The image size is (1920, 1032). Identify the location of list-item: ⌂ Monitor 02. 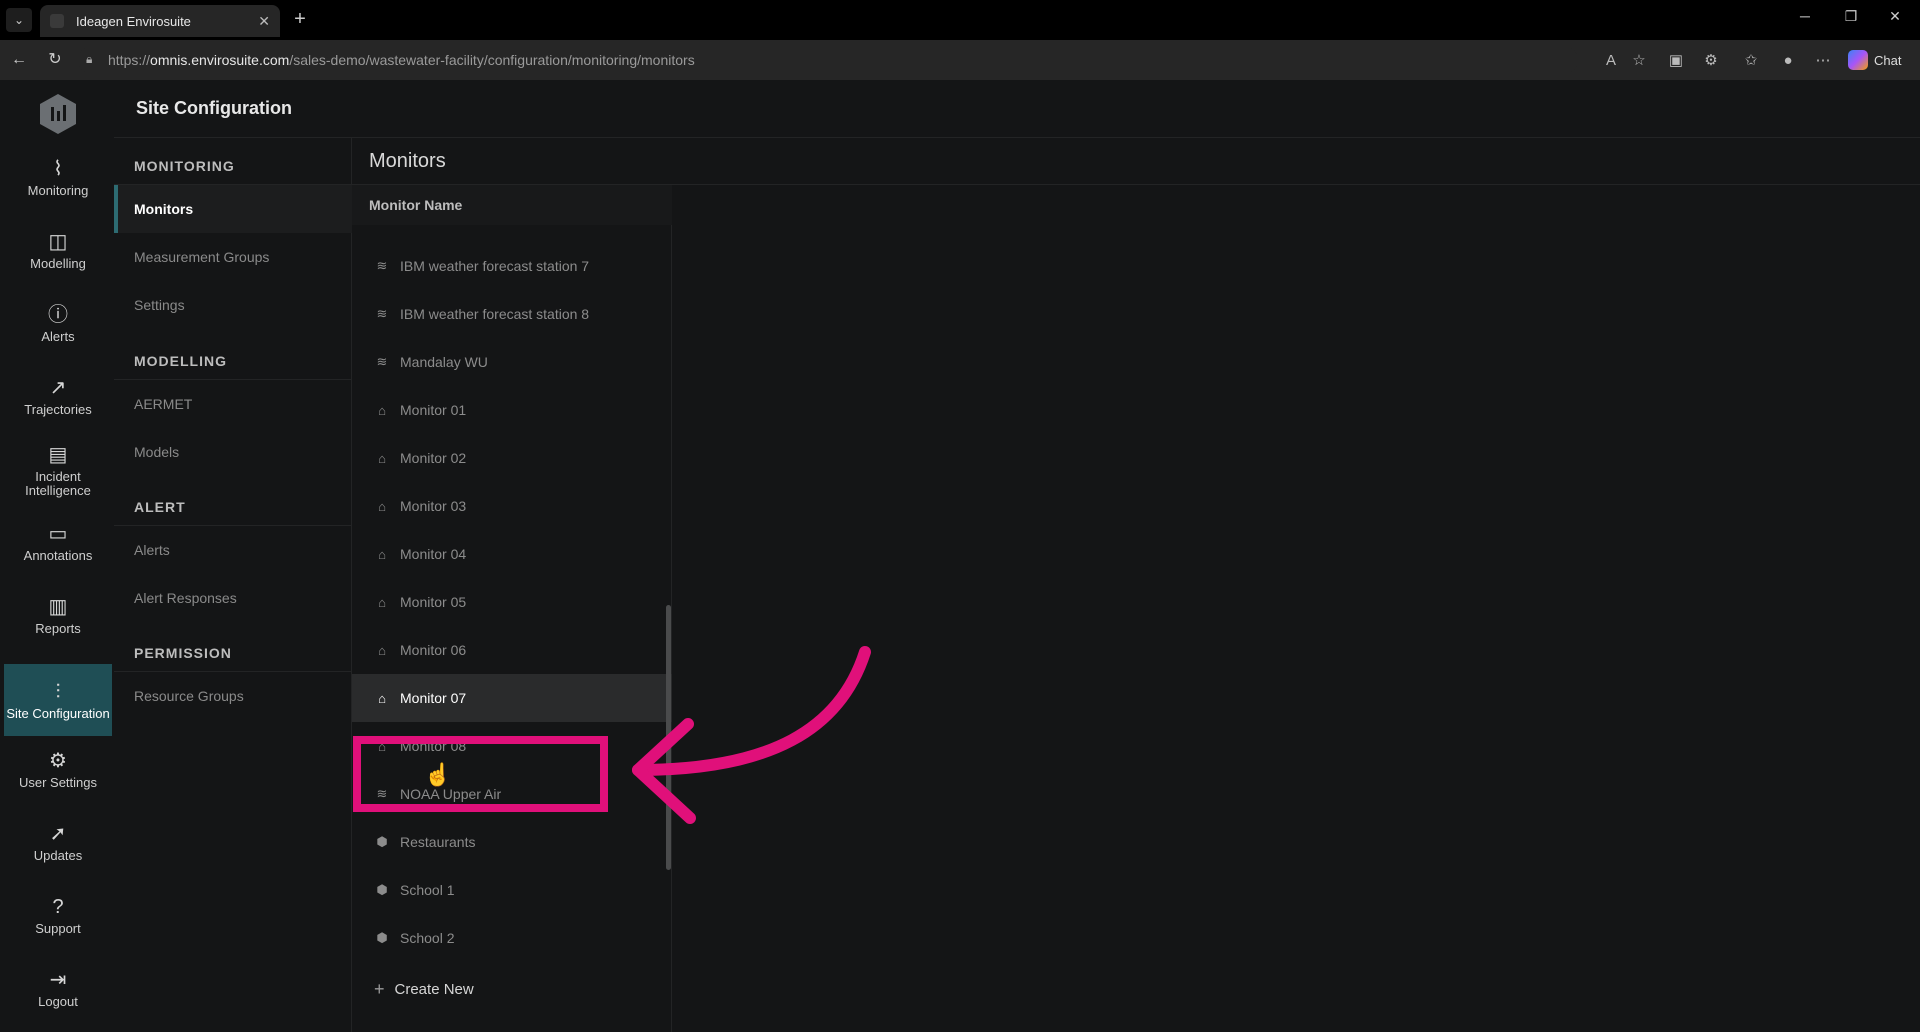
(512, 458).